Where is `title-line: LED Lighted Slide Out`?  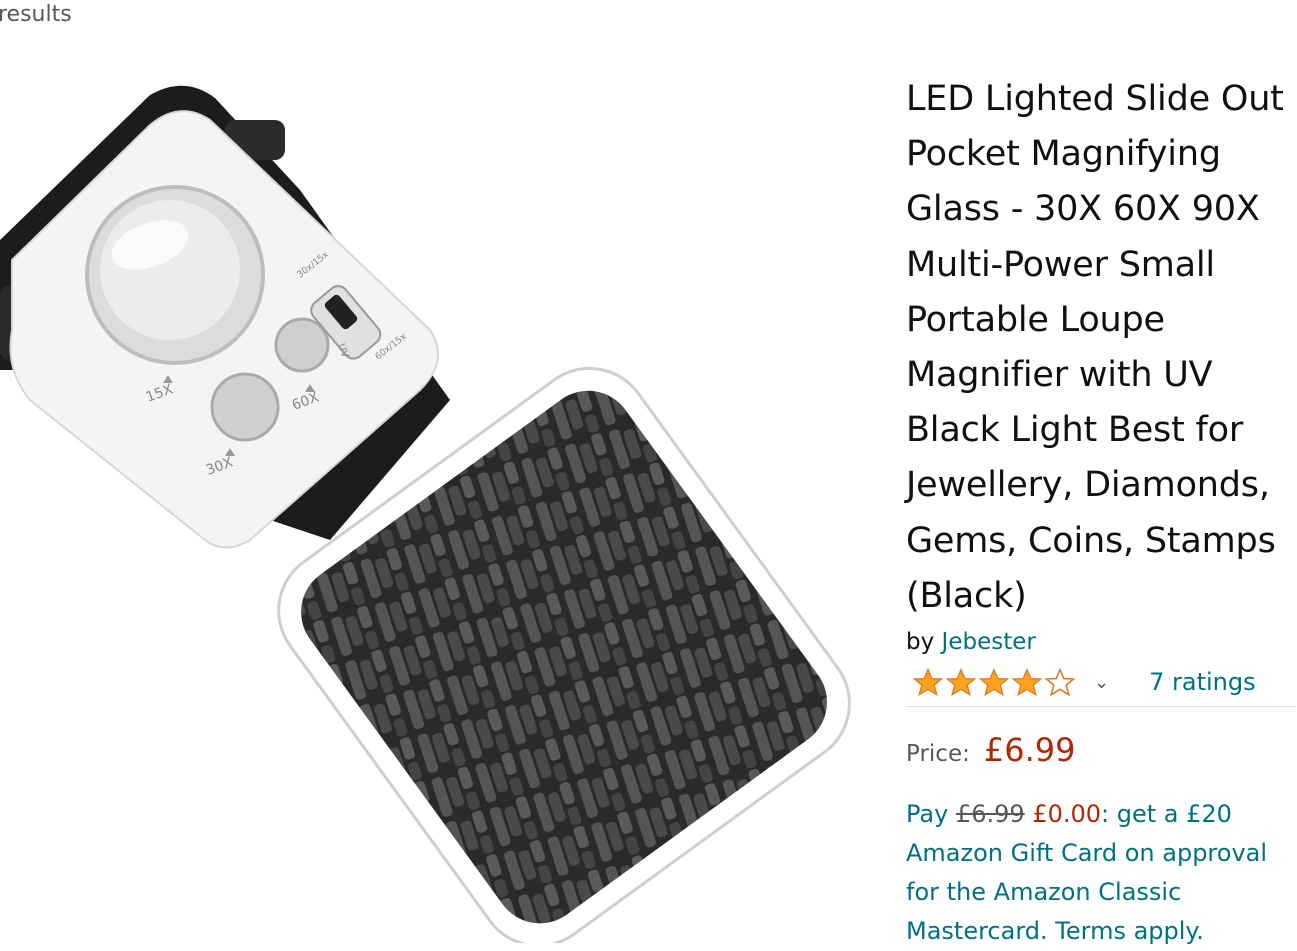 title-line: LED Lighted Slide Out is located at coordinates (1095, 99).